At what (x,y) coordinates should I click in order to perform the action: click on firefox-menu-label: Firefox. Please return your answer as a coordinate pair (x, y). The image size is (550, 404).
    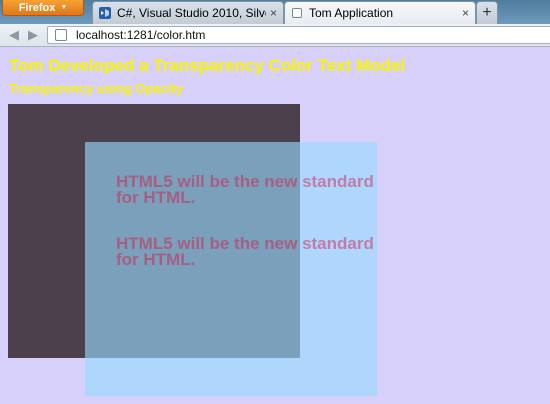
    Looking at the image, I should click on (37, 7).